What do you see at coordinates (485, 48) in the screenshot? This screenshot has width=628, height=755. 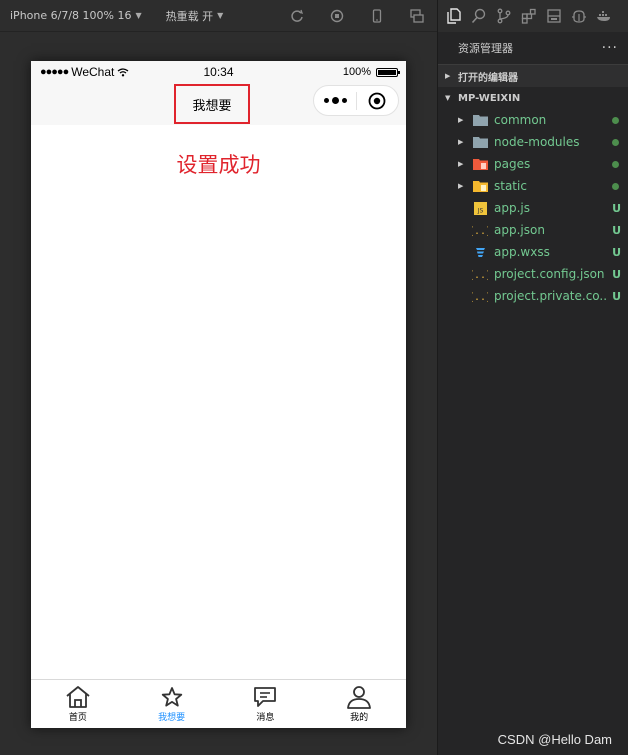 I see `explorer-title: 资源管理器` at bounding box center [485, 48].